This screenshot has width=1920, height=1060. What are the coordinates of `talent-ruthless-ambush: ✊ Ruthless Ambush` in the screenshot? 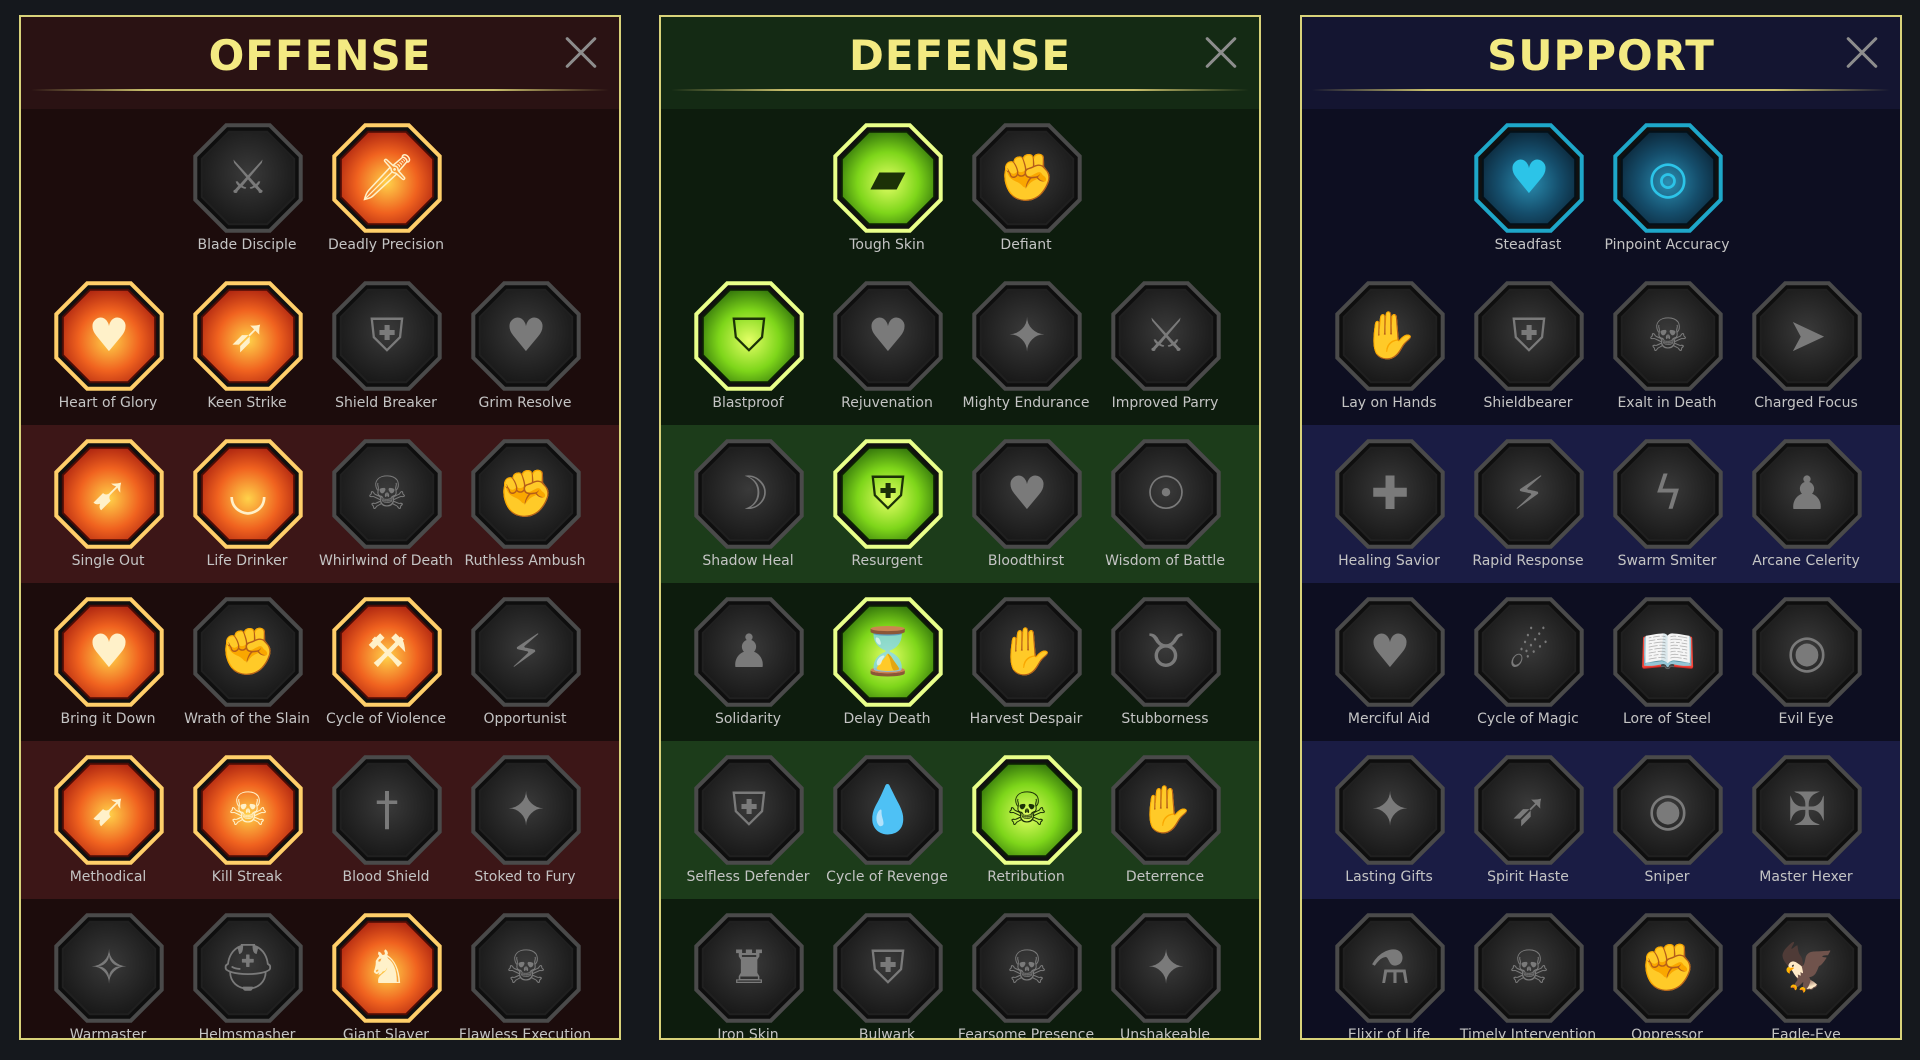 It's located at (525, 505).